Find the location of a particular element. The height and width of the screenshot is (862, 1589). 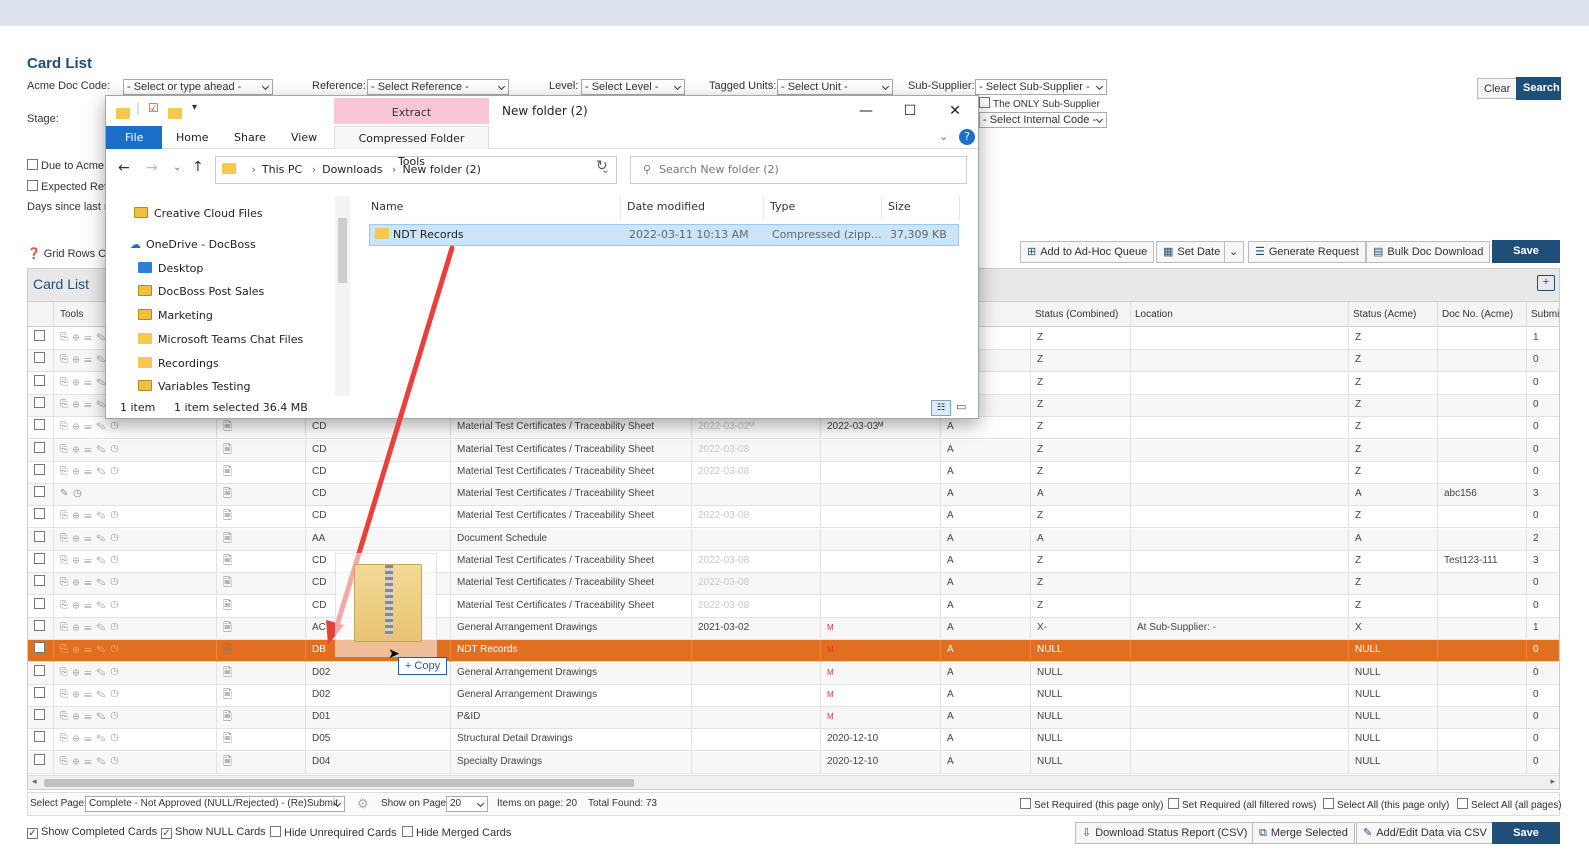

zip-folder-icon is located at coordinates (388, 603).